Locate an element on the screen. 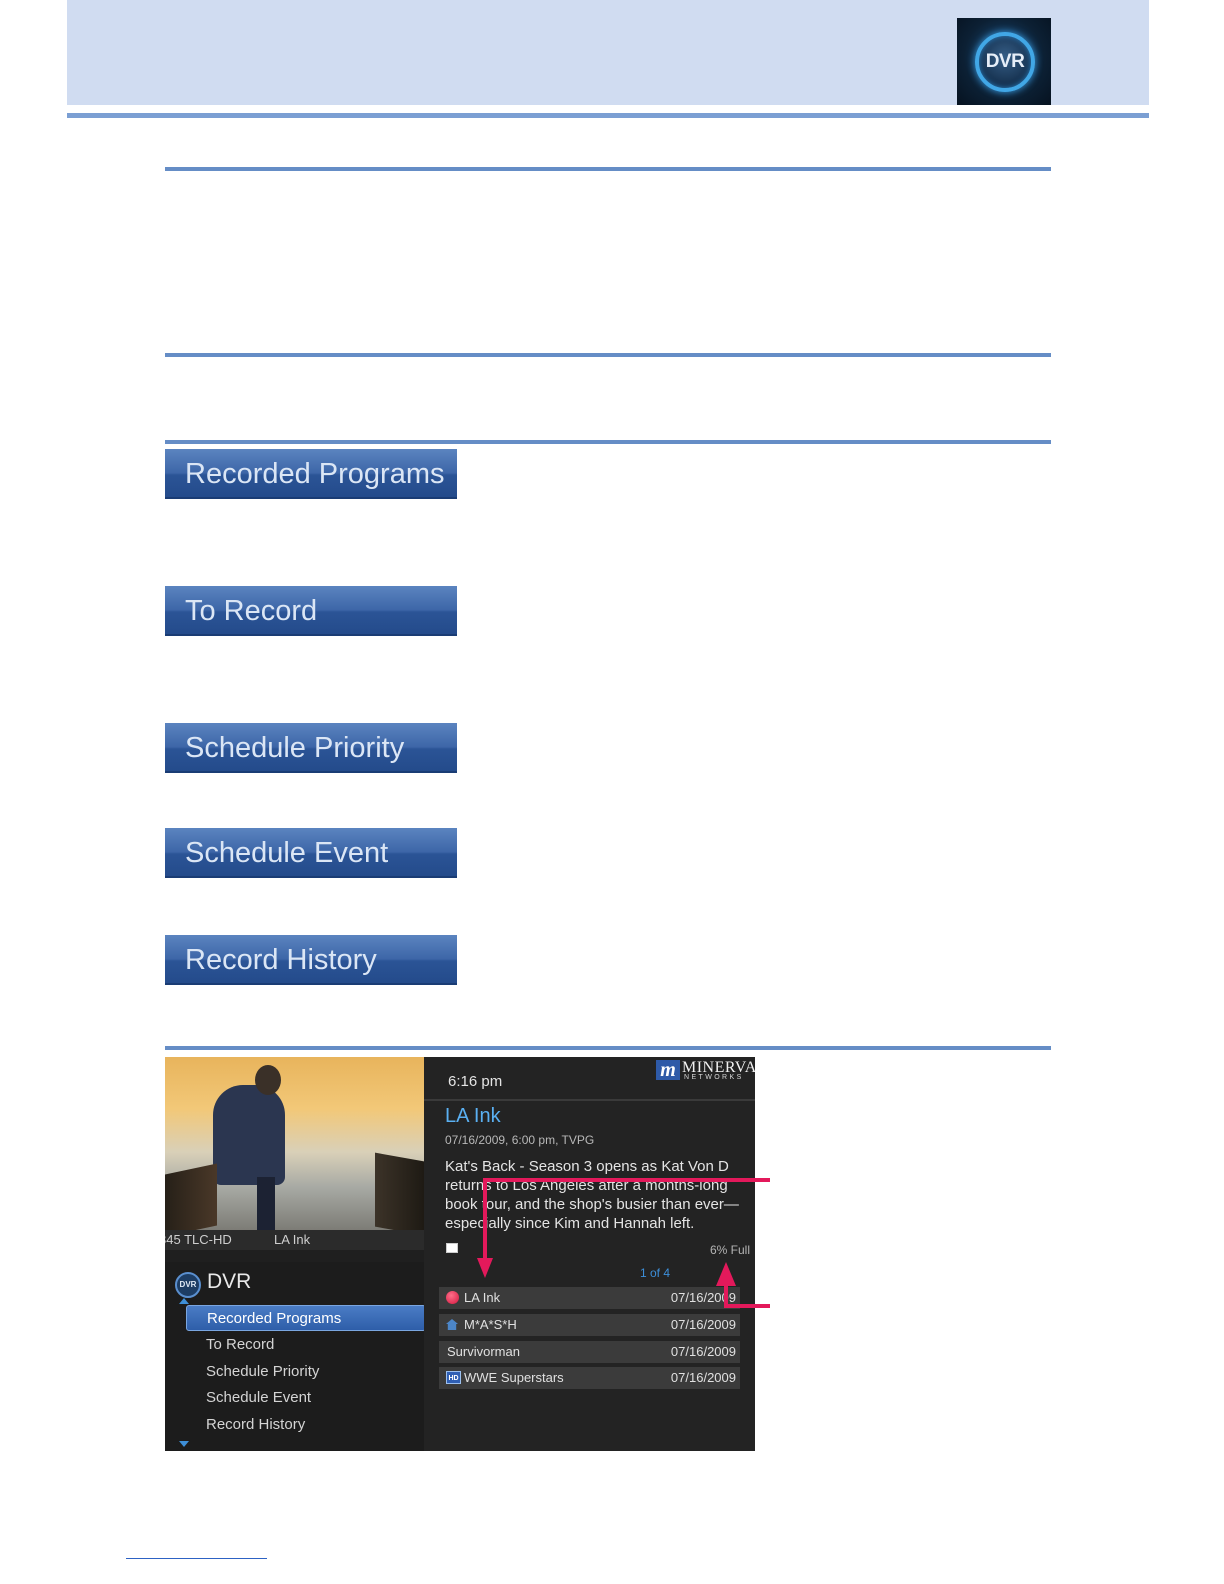  menu-item-record-history: Record History is located at coordinates (306, 1425).